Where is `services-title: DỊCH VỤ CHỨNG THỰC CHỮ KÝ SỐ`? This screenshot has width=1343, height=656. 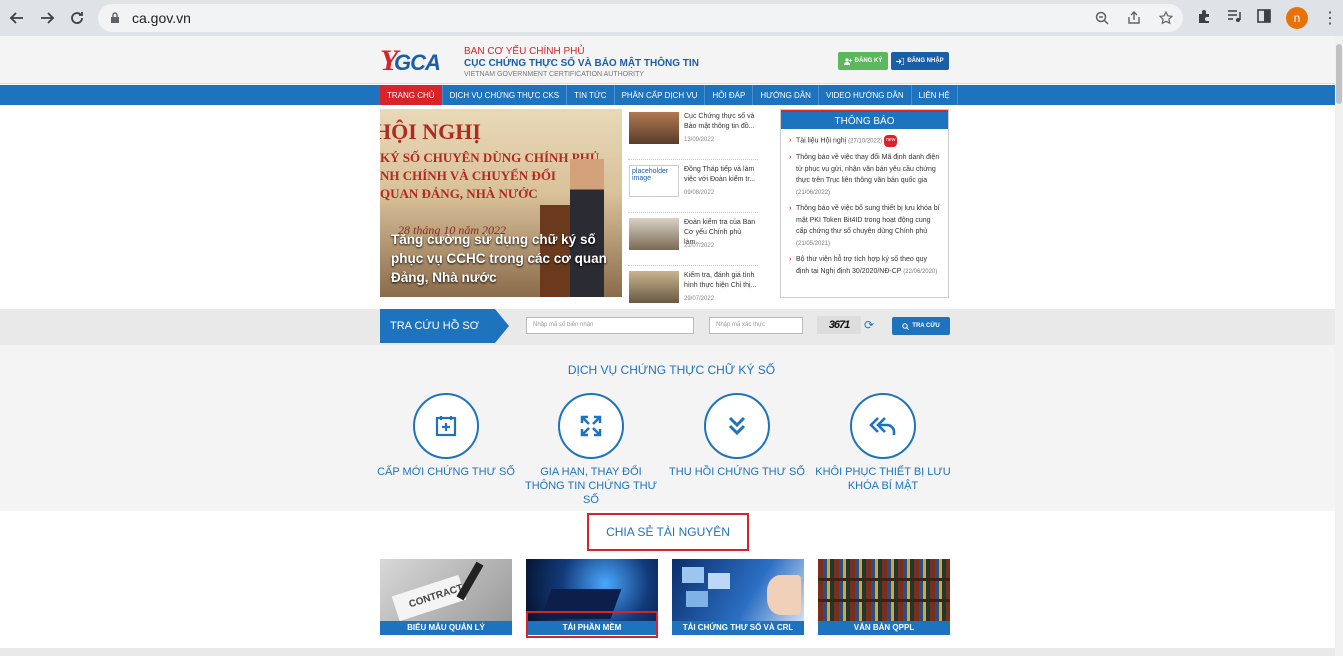
services-title: DỊCH VỤ CHỨNG THỰC CHỮ KÝ SỐ is located at coordinates (671, 370).